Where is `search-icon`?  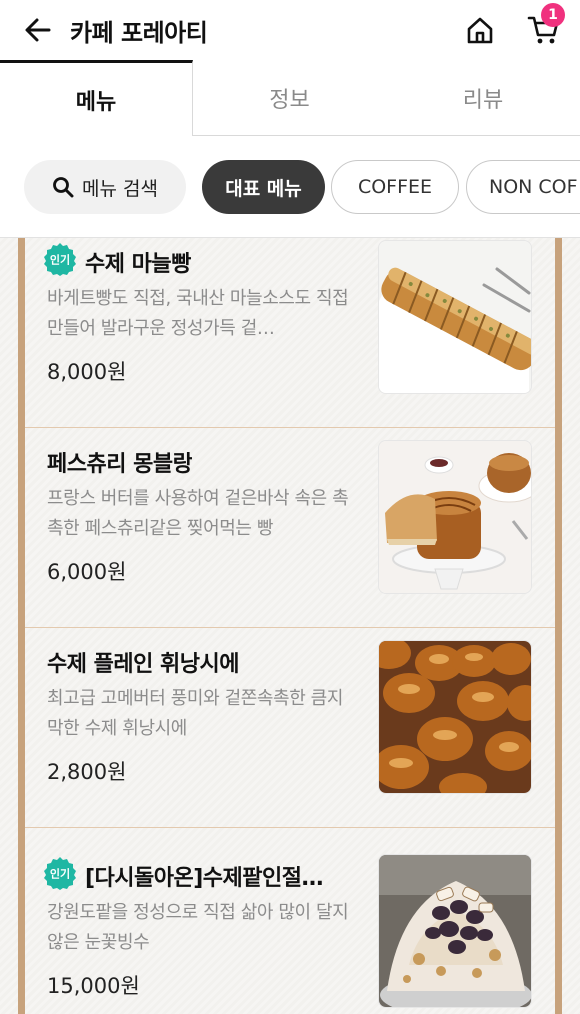 search-icon is located at coordinates (63, 187).